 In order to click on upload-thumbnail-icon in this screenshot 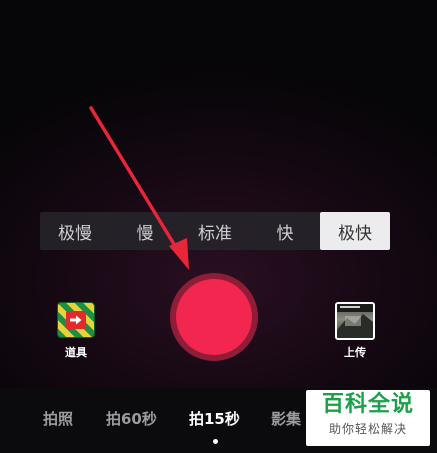, I will do `click(355, 321)`.